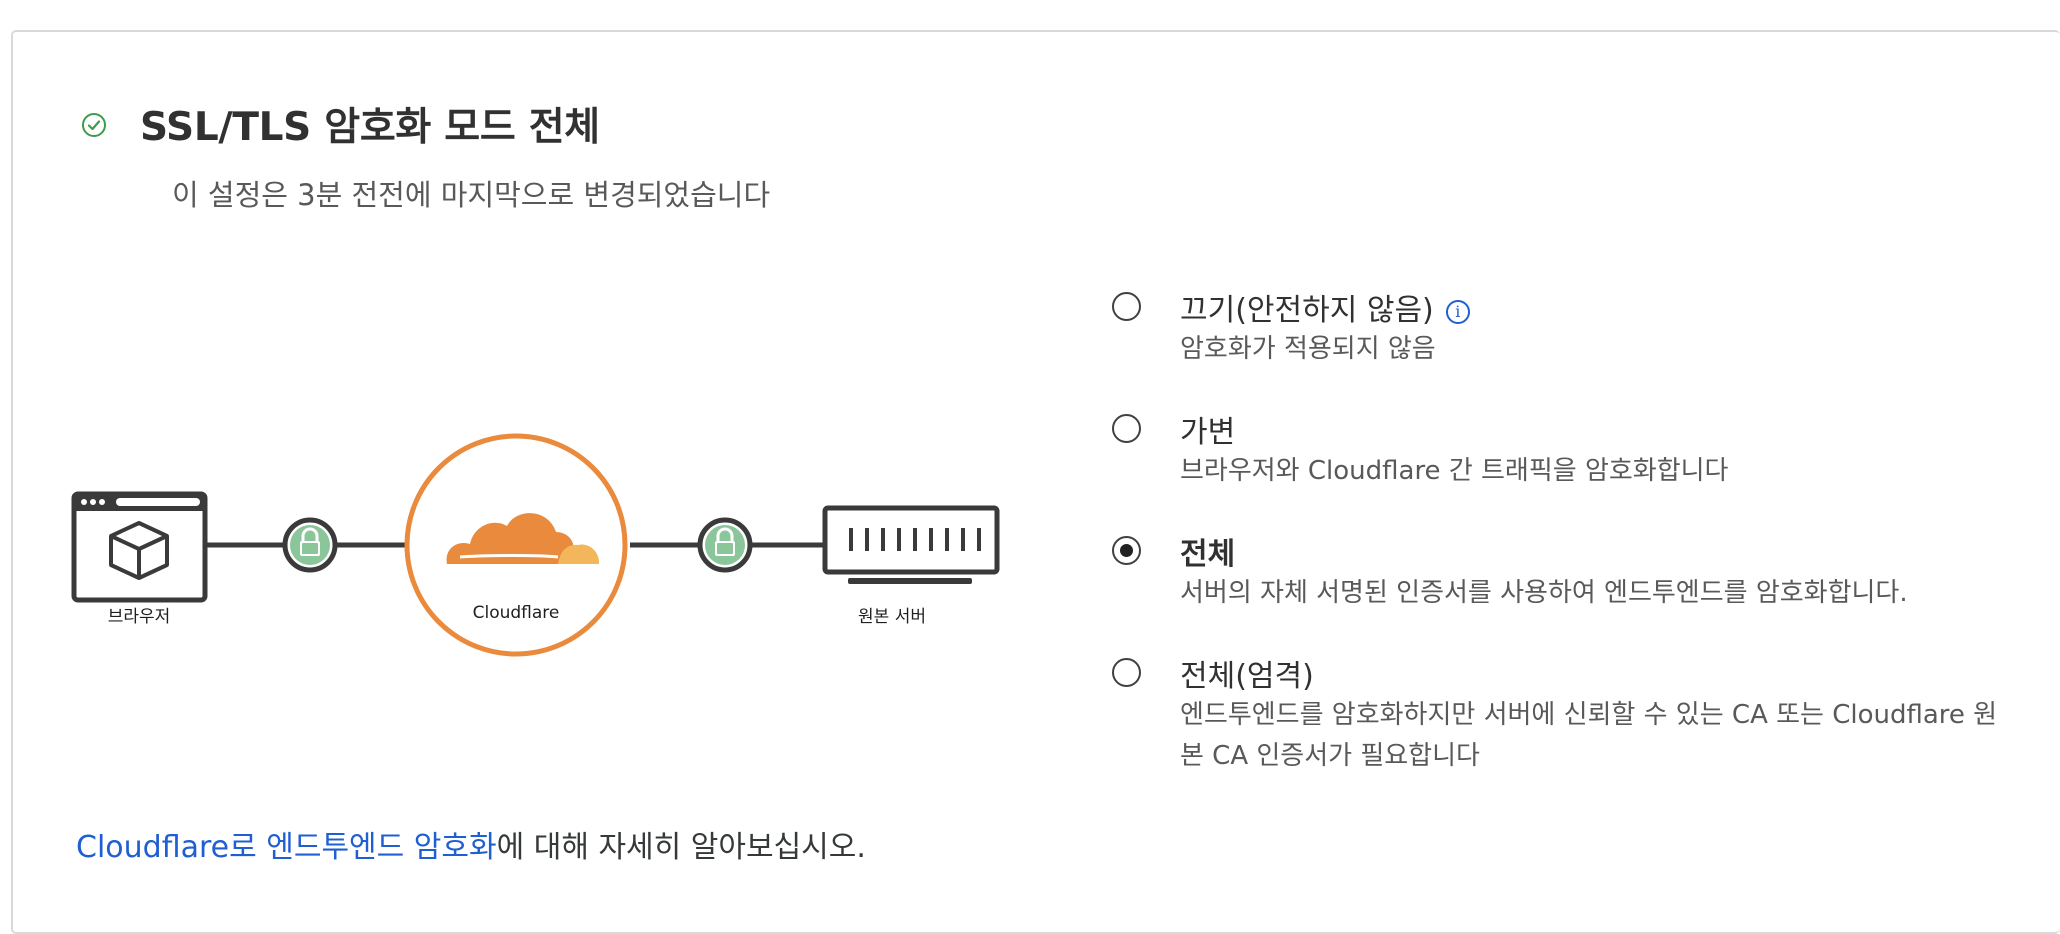  What do you see at coordinates (1126, 428) in the screenshot?
I see `radio-flexible` at bounding box center [1126, 428].